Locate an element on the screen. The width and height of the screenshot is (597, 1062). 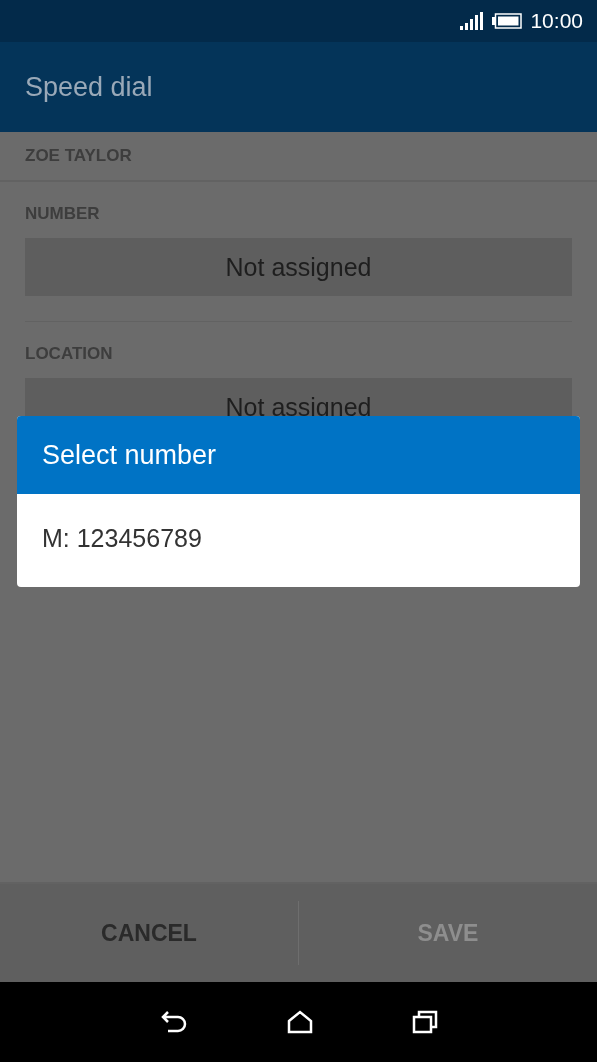
number-selector: Not assigned is located at coordinates (298, 267).